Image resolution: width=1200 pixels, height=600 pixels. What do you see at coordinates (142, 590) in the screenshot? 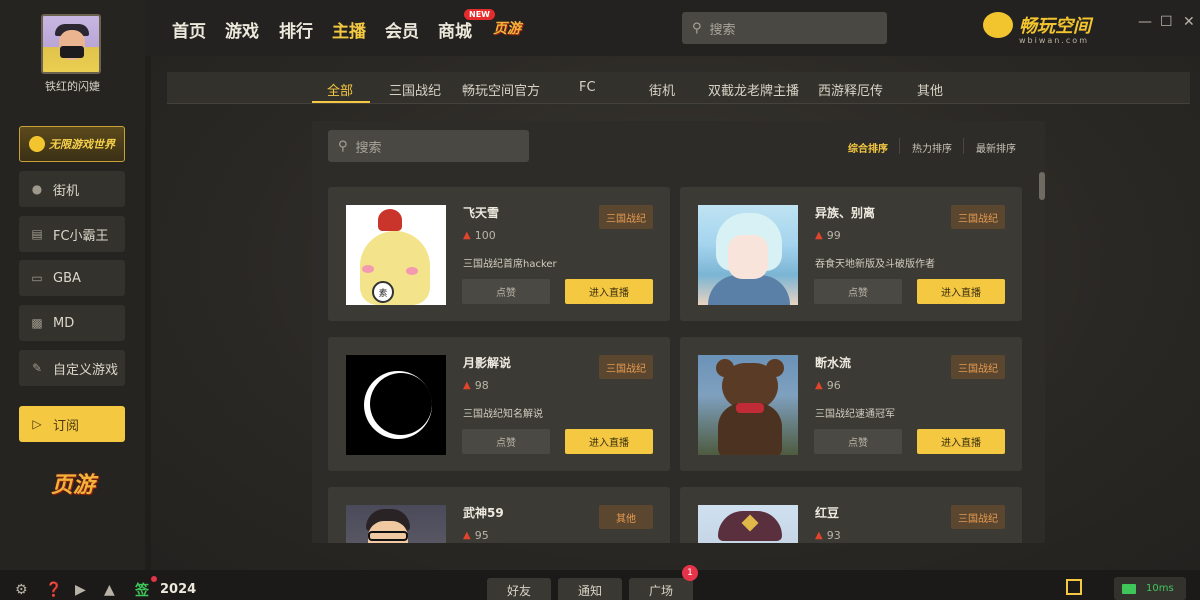
I see `sign-in-button: 签` at bounding box center [142, 590].